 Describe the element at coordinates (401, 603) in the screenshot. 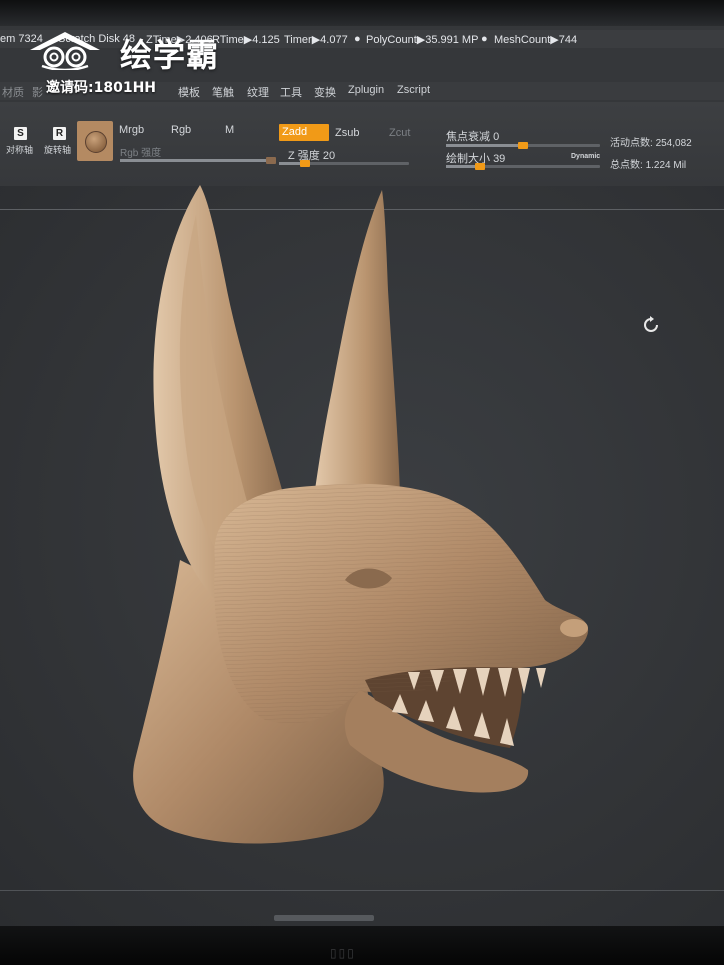

I see `sculpt-texture` at that location.